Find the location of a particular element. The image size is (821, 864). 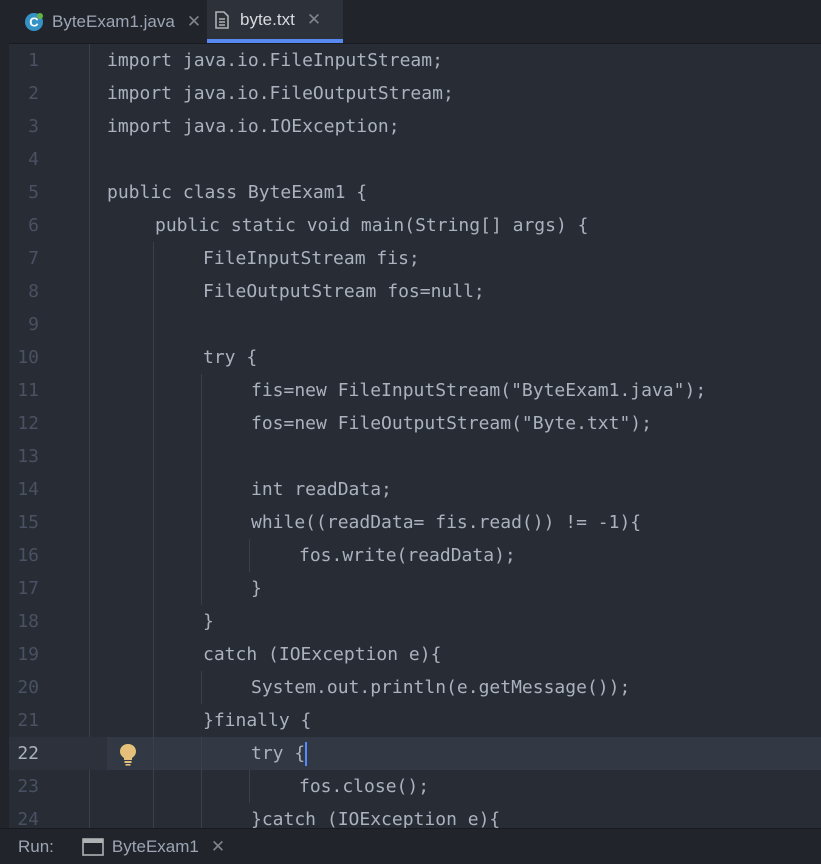

code-line: 5 public class ByteExam1 { is located at coordinates (415, 192).